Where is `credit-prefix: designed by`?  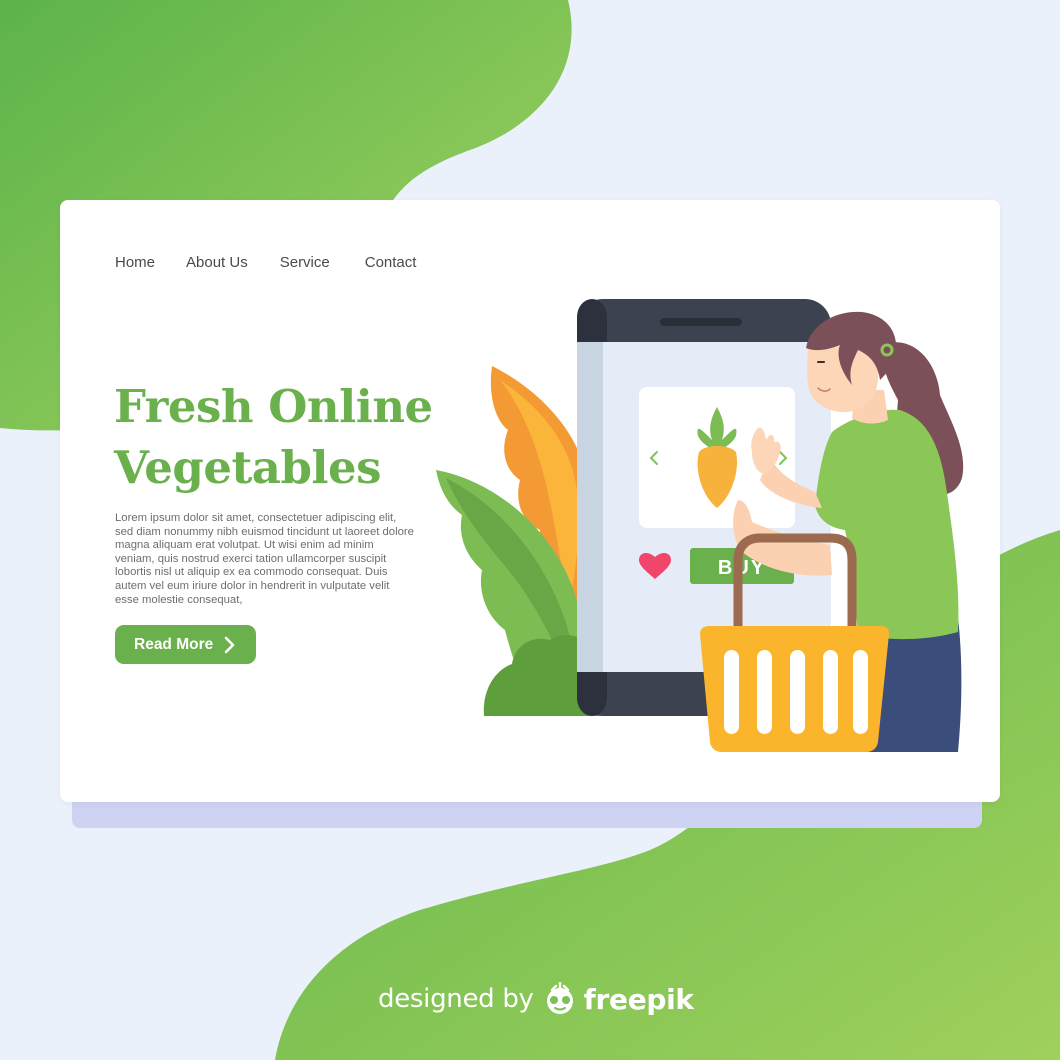 credit-prefix: designed by is located at coordinates (456, 999).